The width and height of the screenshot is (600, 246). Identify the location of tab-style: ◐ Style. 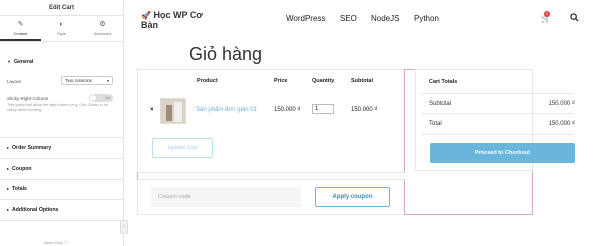
(61, 28).